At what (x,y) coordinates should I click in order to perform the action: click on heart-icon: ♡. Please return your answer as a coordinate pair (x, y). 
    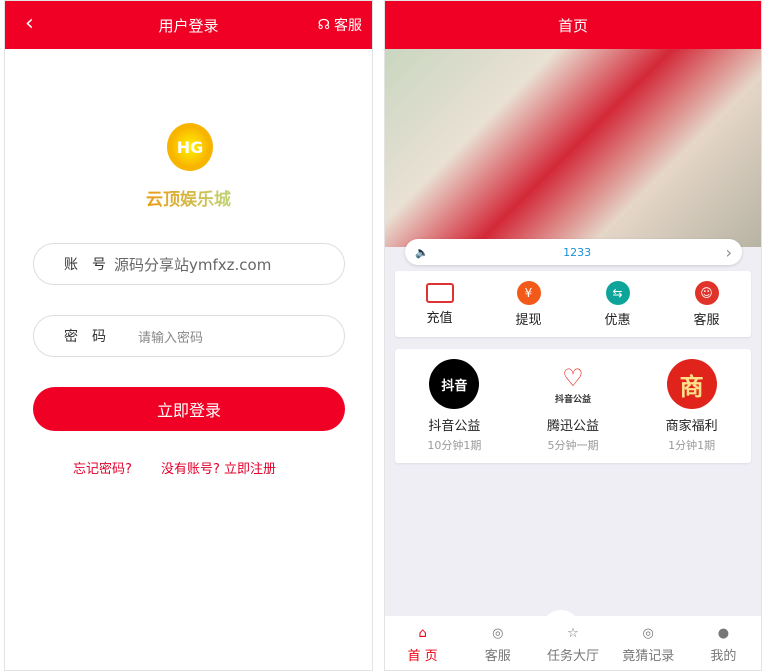
    Looking at the image, I should click on (573, 377).